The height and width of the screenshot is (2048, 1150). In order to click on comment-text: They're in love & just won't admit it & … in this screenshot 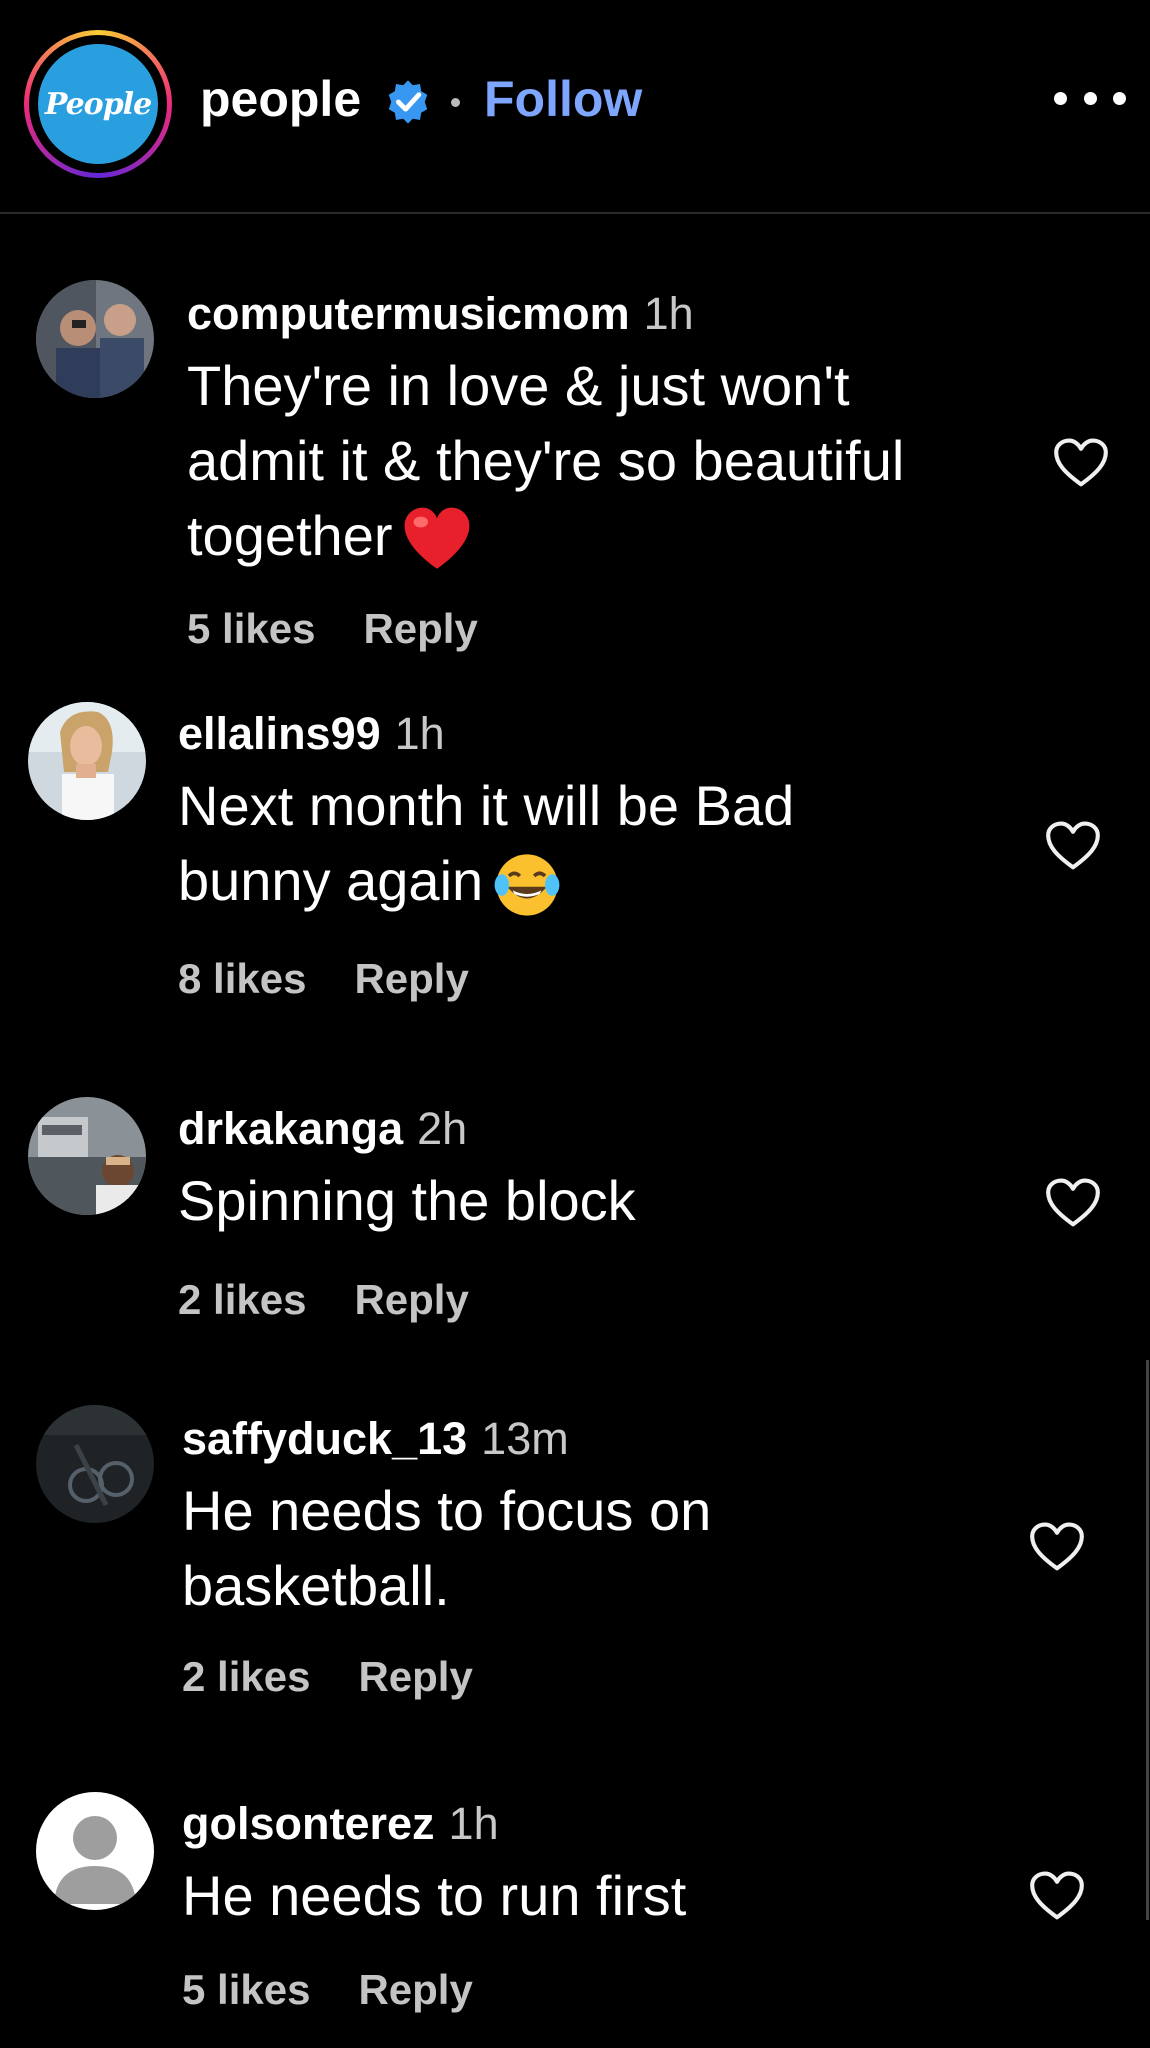, I will do `click(597, 462)`.